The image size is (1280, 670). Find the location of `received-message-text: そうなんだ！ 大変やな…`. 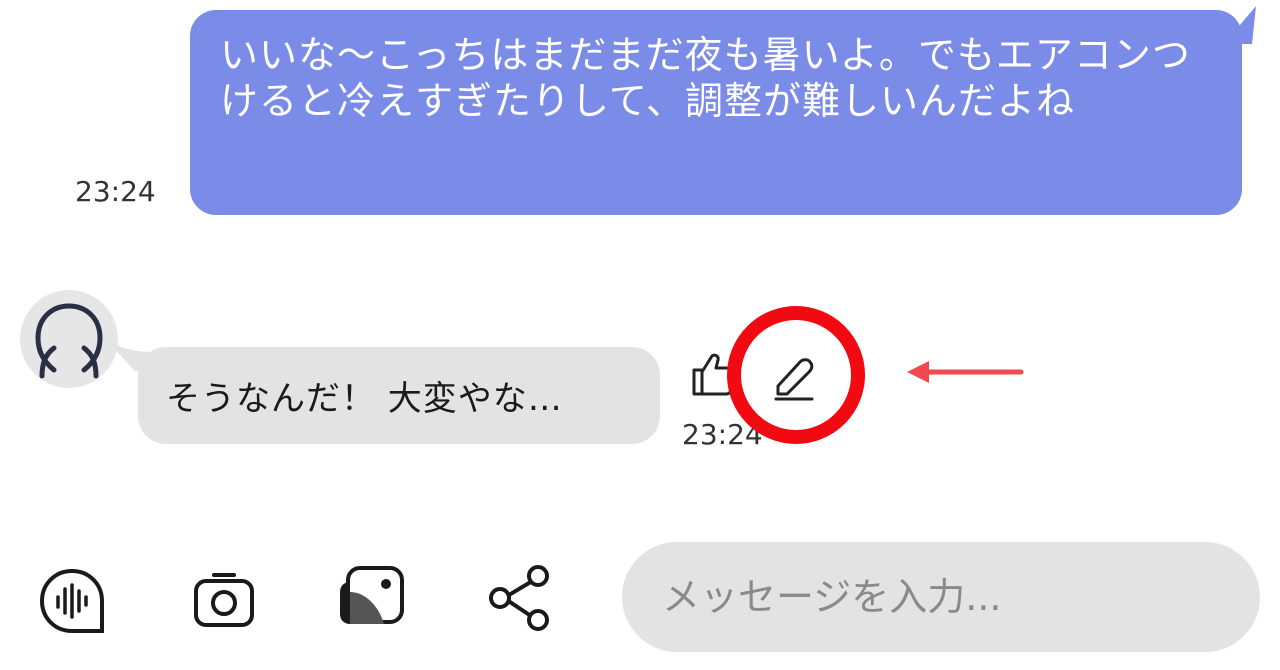

received-message-text: そうなんだ！ 大変やな… is located at coordinates (364, 399).